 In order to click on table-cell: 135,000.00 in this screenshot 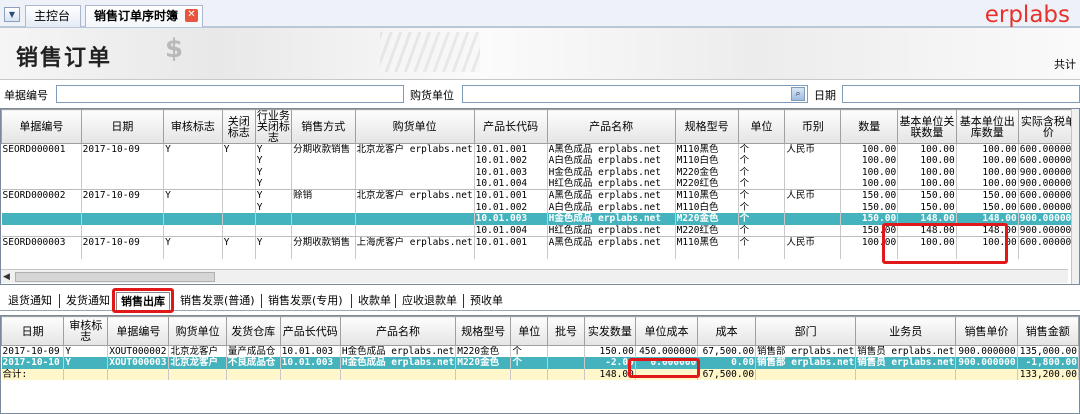, I will do `click(1048, 351)`.